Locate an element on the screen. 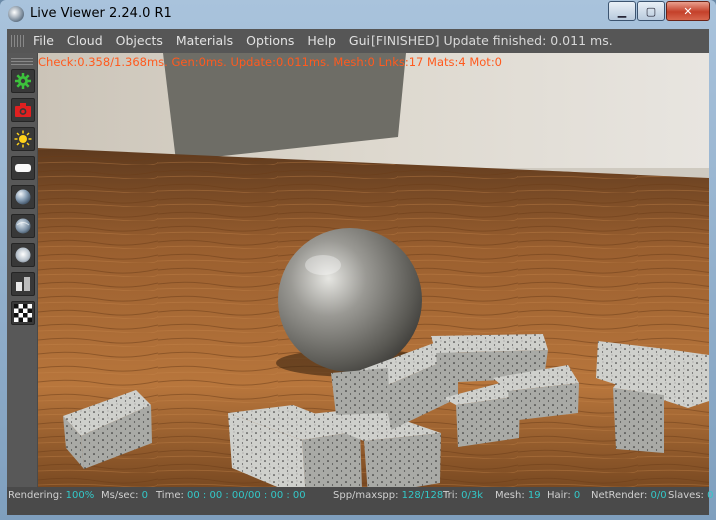  minimize-button: ▁ is located at coordinates (622, 11).